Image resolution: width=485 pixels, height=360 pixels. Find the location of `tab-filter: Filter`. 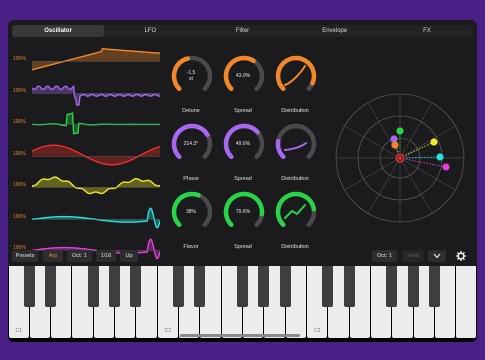

tab-filter: Filter is located at coordinates (242, 31).